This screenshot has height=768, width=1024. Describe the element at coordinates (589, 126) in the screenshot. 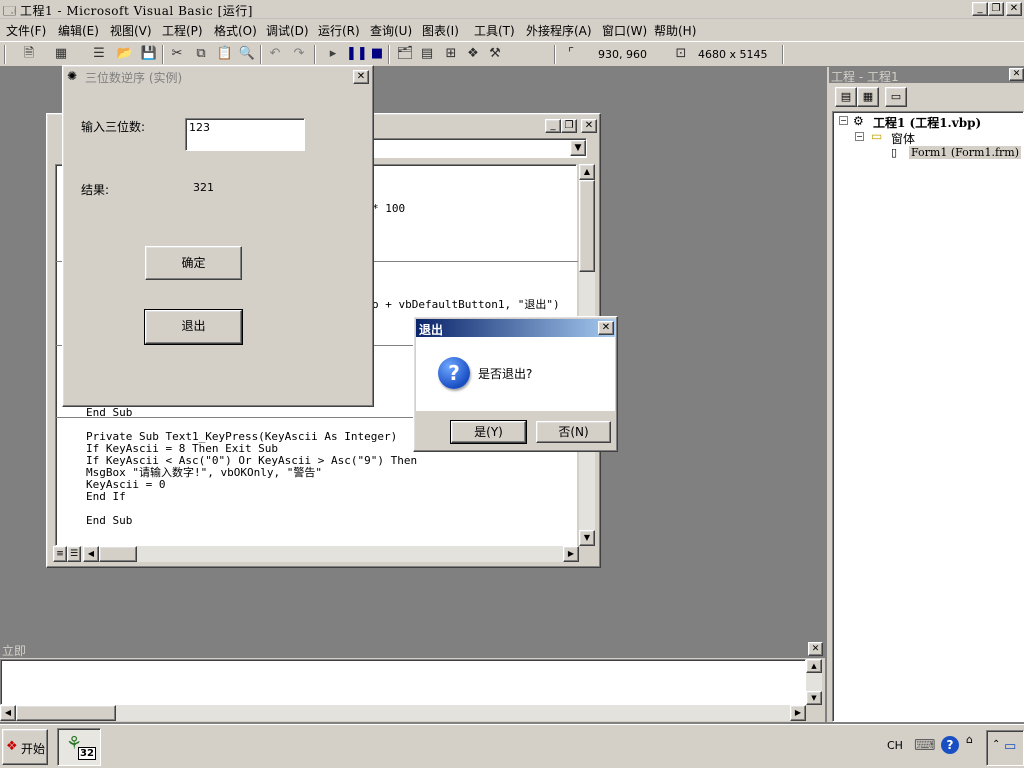

I see `code-close-button: ✕` at that location.